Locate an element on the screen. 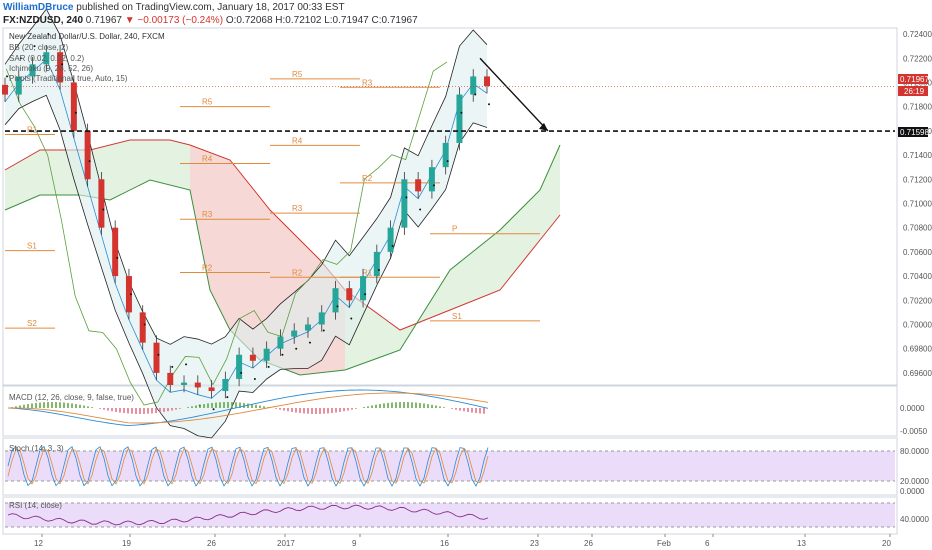  y-tick-label: 0.72200 is located at coordinates (917, 58).